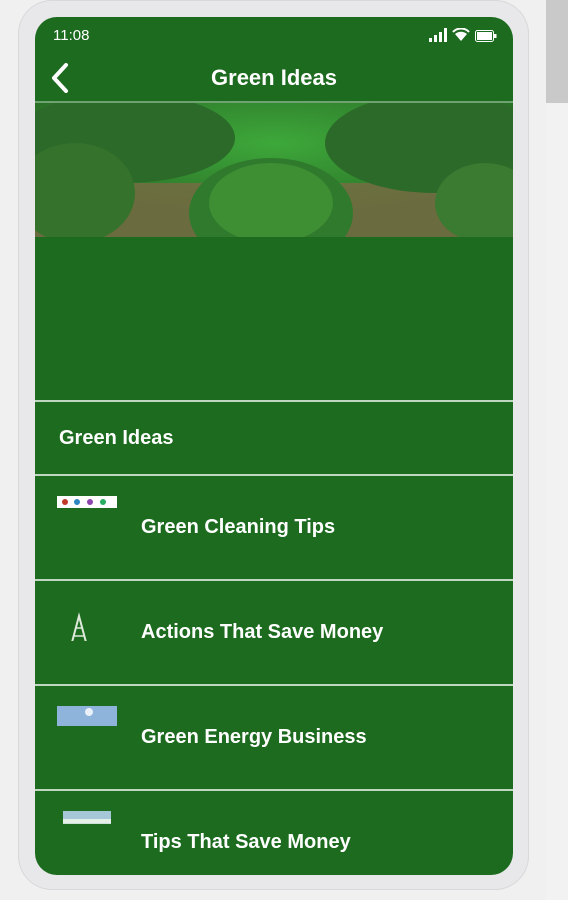 This screenshot has width=568, height=900. Describe the element at coordinates (557, 51) in the screenshot. I see `scrollbar-thumb` at that location.